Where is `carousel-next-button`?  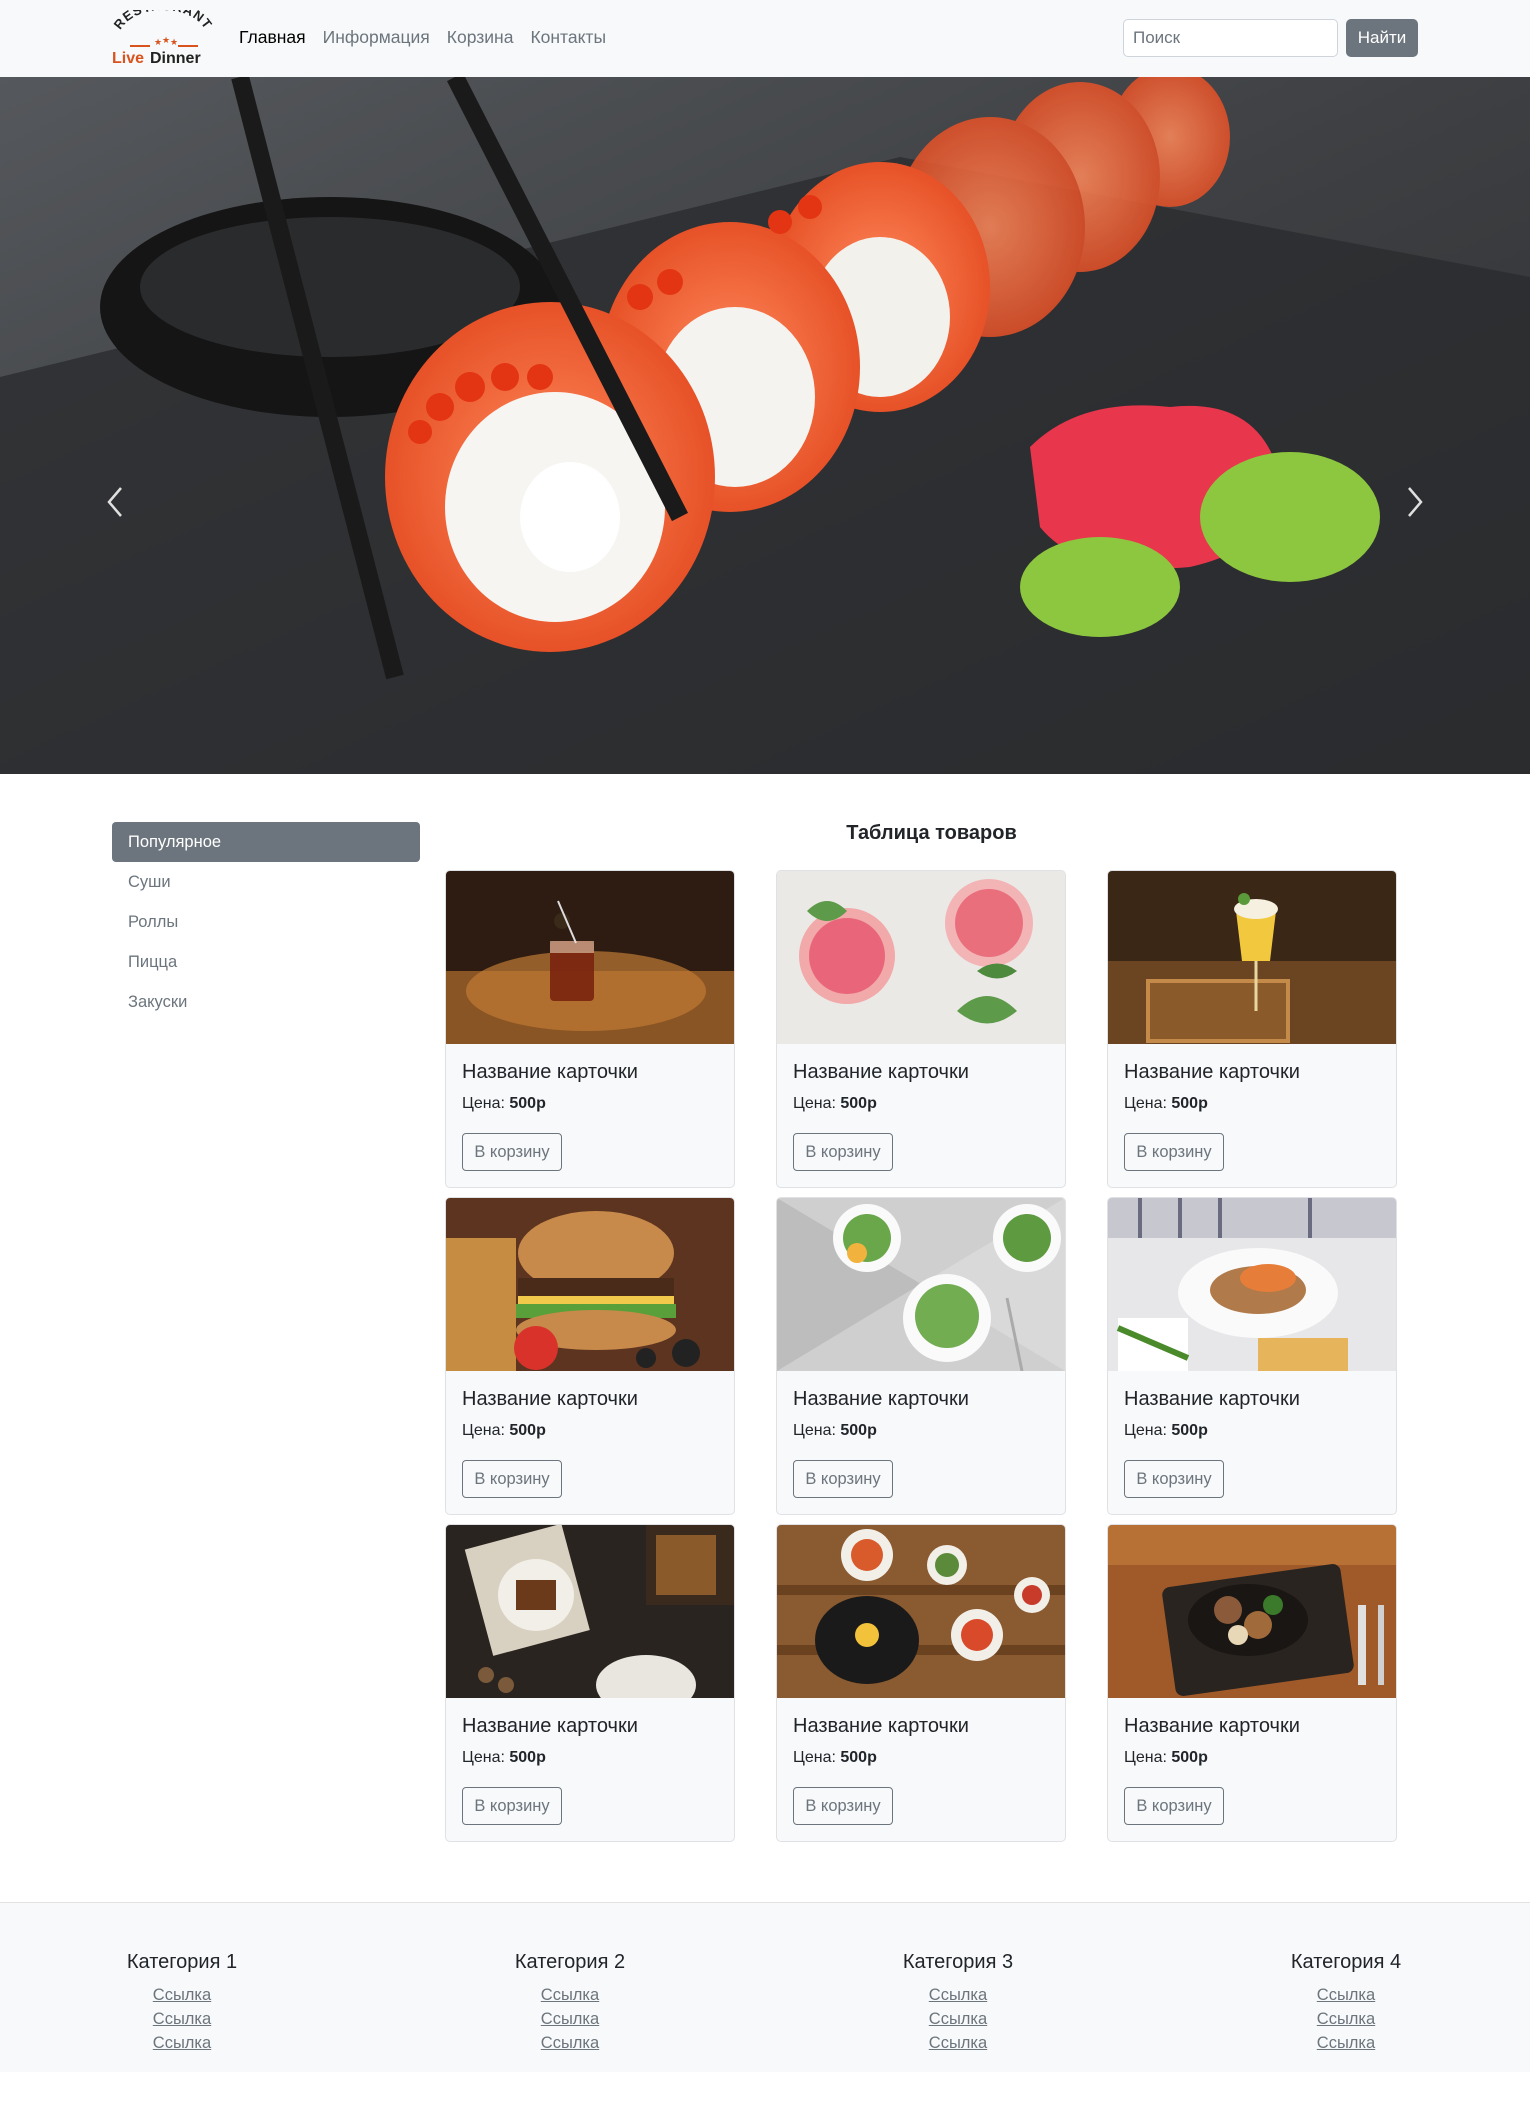
carousel-next-button is located at coordinates (1415, 502).